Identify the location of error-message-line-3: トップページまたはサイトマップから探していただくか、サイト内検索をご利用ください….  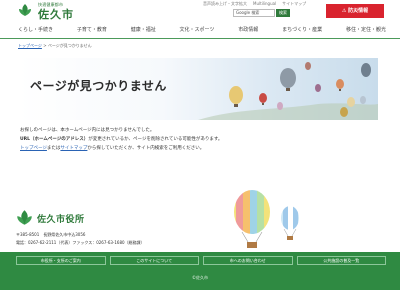
(112, 148).